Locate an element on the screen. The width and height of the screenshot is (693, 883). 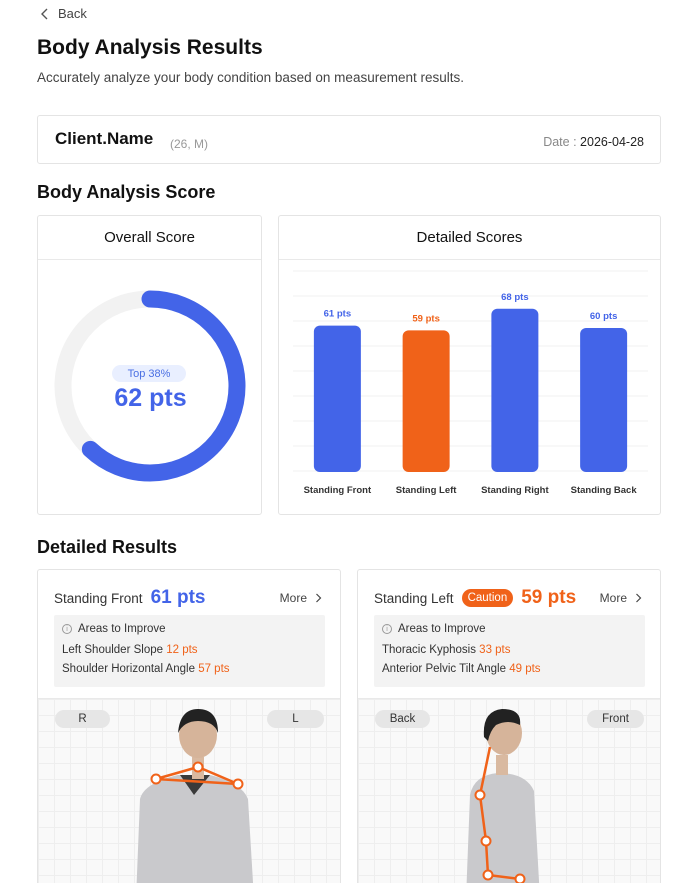
improve-item-pts: 49 pts is located at coordinates (525, 669).